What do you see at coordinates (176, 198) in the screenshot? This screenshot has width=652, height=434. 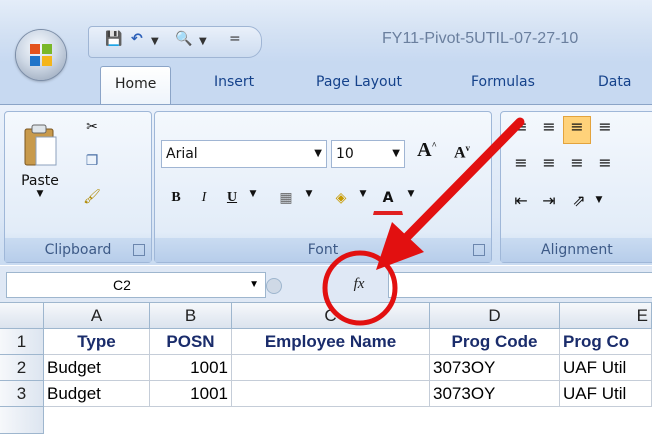 I see `bold-button: B` at bounding box center [176, 198].